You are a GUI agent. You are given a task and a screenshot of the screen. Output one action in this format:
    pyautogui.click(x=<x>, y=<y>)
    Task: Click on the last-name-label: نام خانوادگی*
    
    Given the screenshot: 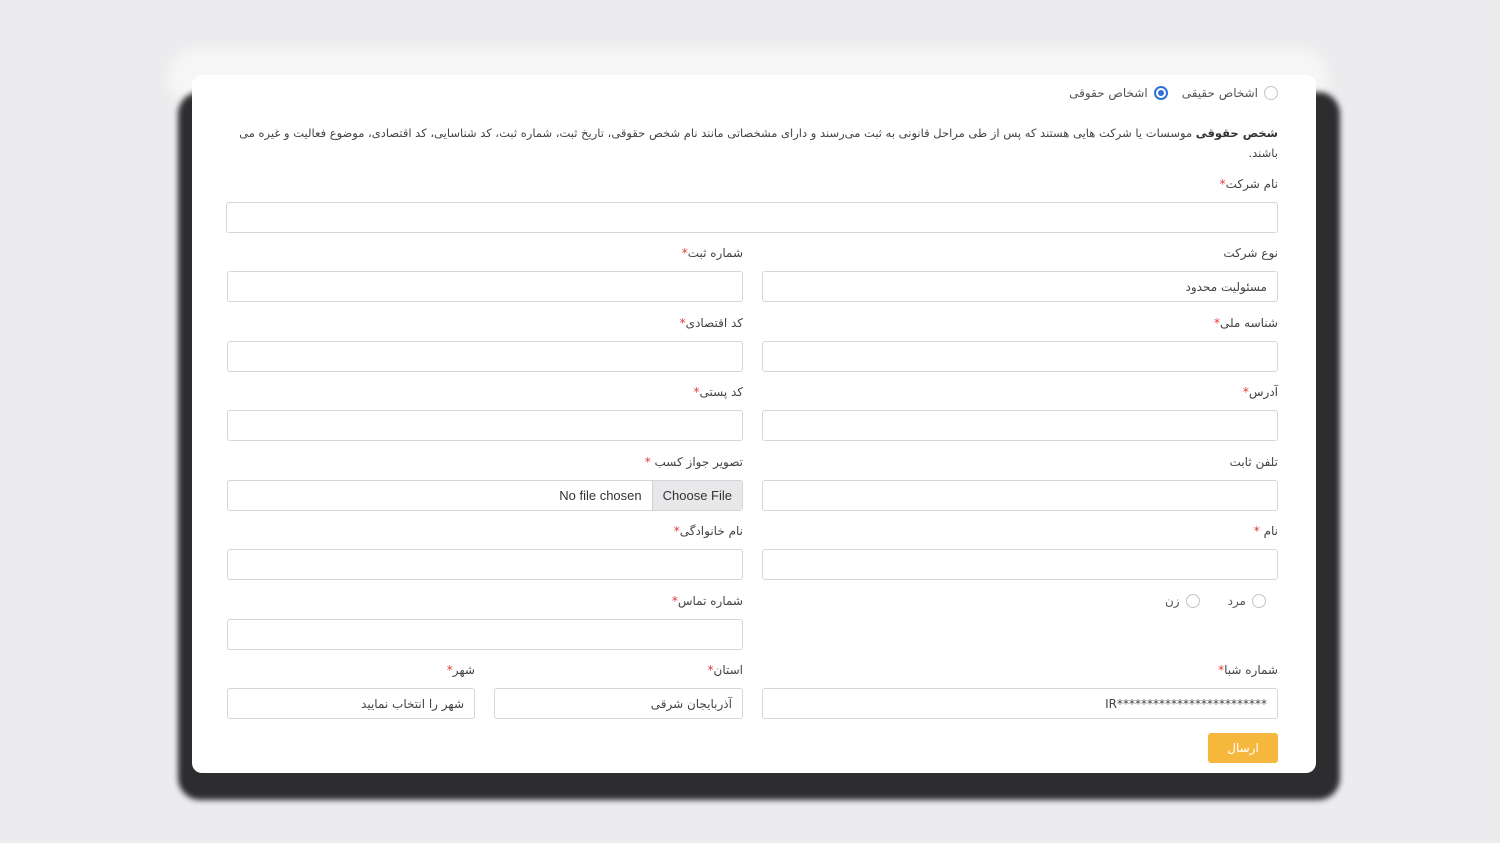 What is the action you would take?
    pyautogui.click(x=708, y=531)
    